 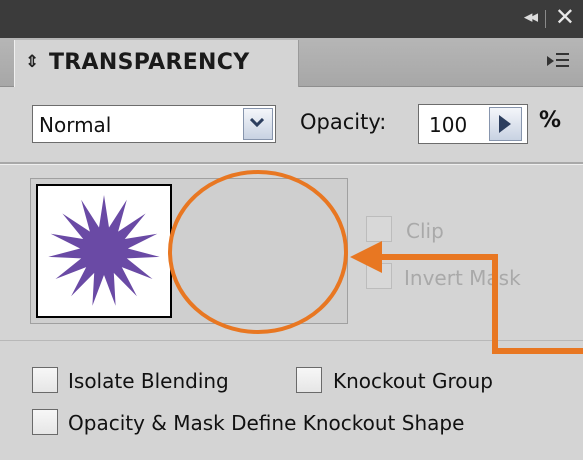 I want to click on invert-mask-checkbox, so click(x=379, y=276).